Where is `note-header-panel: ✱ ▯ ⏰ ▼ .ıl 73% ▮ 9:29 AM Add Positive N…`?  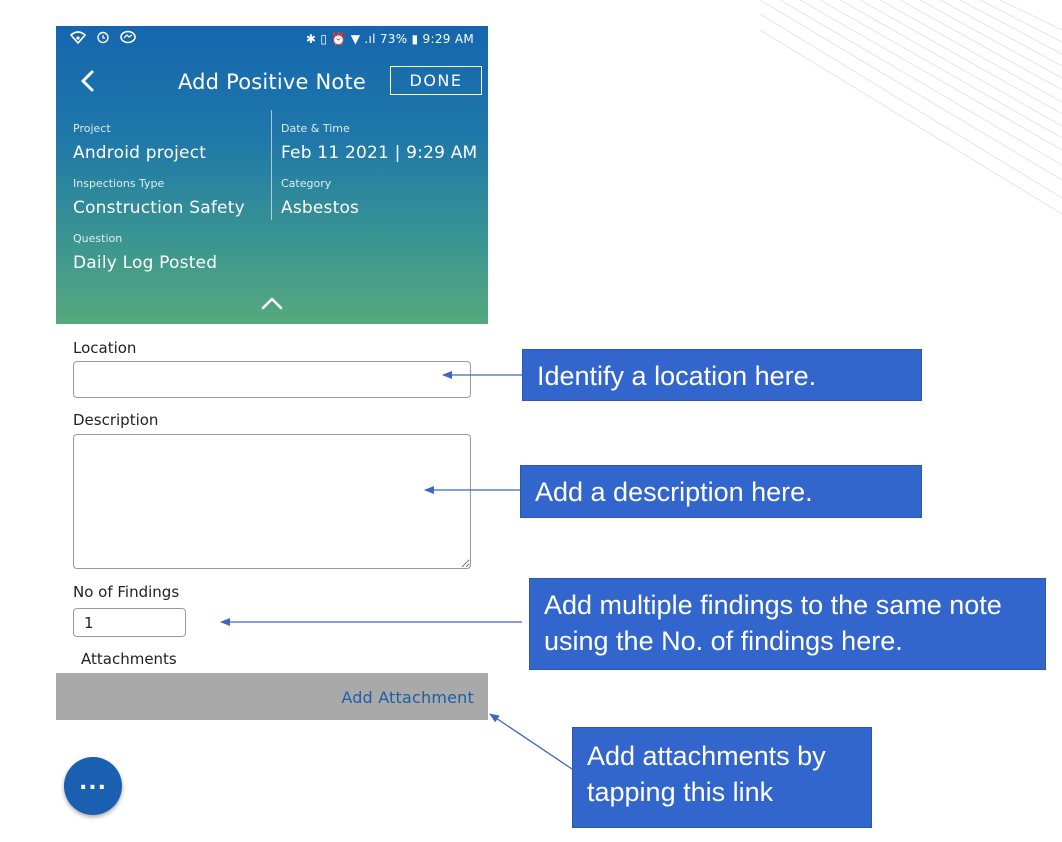
note-header-panel: ✱ ▯ ⏰ ▼ .ıl 73% ▮ 9:29 AM Add Positive N… is located at coordinates (272, 175).